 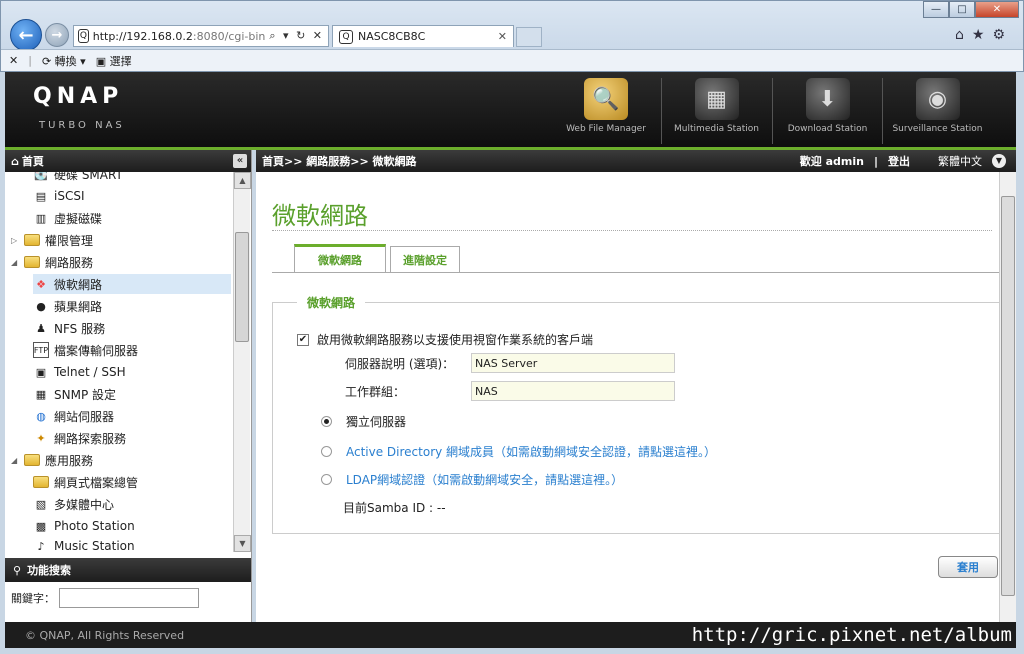 I want to click on search-input, so click(x=129, y=598).